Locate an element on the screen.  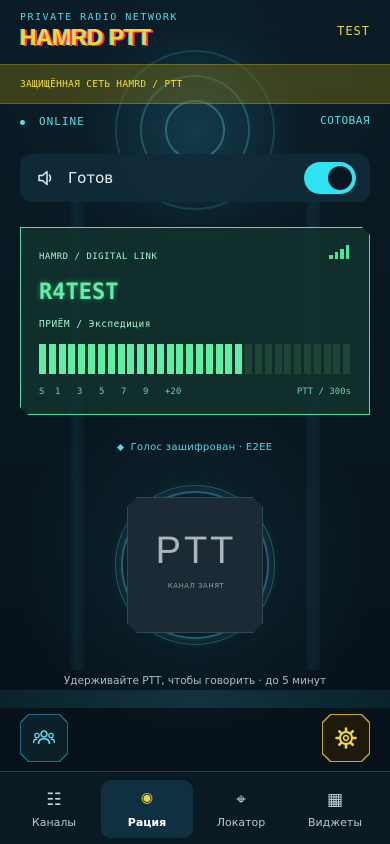
scale-tick: 5 is located at coordinates (102, 392).